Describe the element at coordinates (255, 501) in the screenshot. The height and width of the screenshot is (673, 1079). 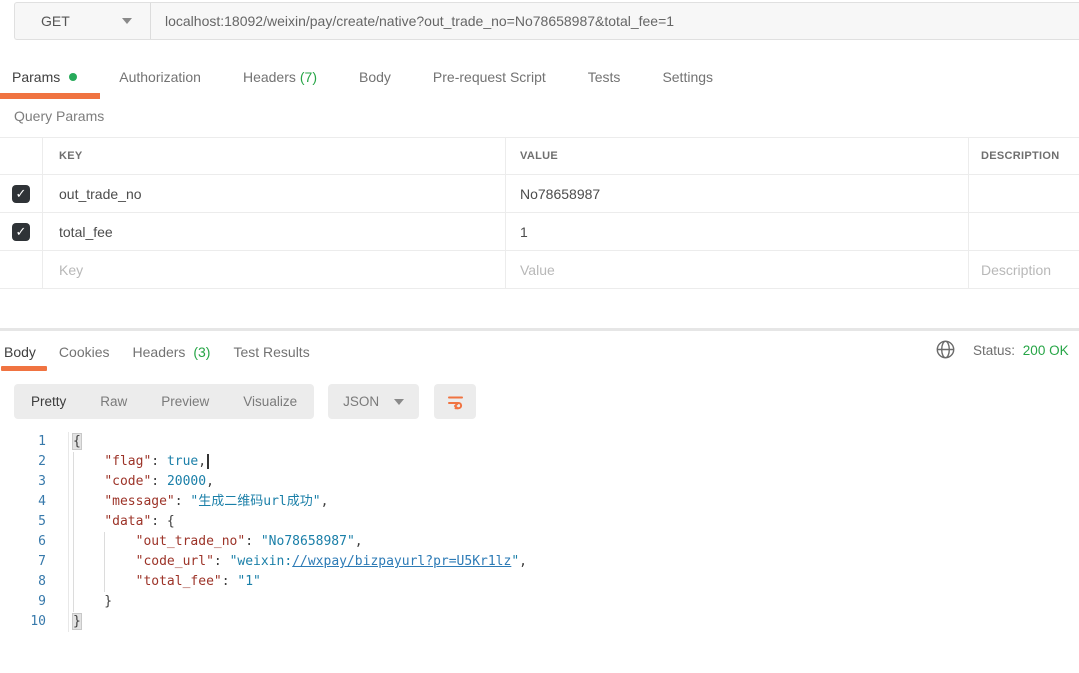
I see `code-token: "生成二维码url成功"` at that location.